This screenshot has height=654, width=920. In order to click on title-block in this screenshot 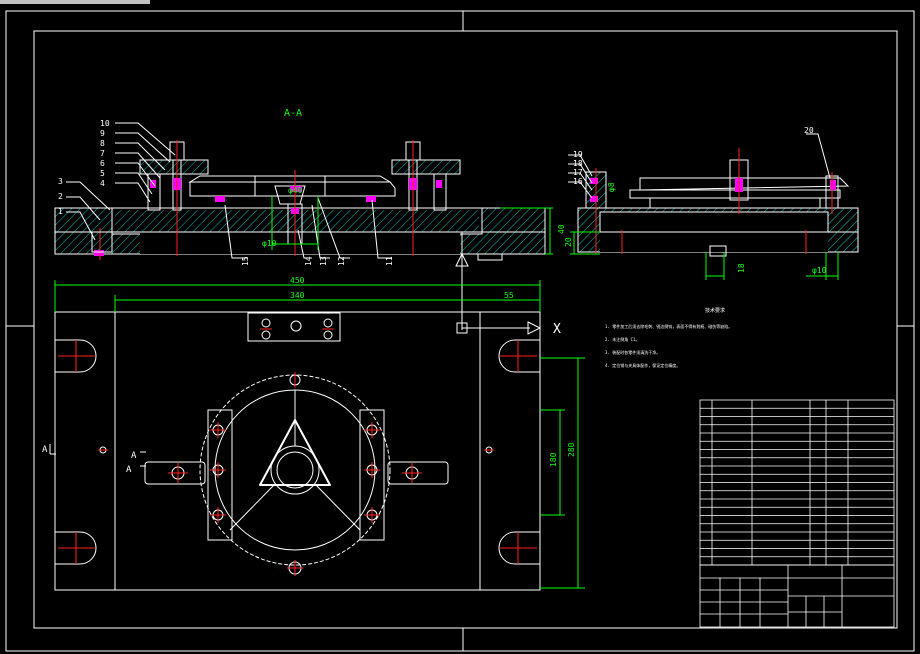, I will do `click(797, 596)`.